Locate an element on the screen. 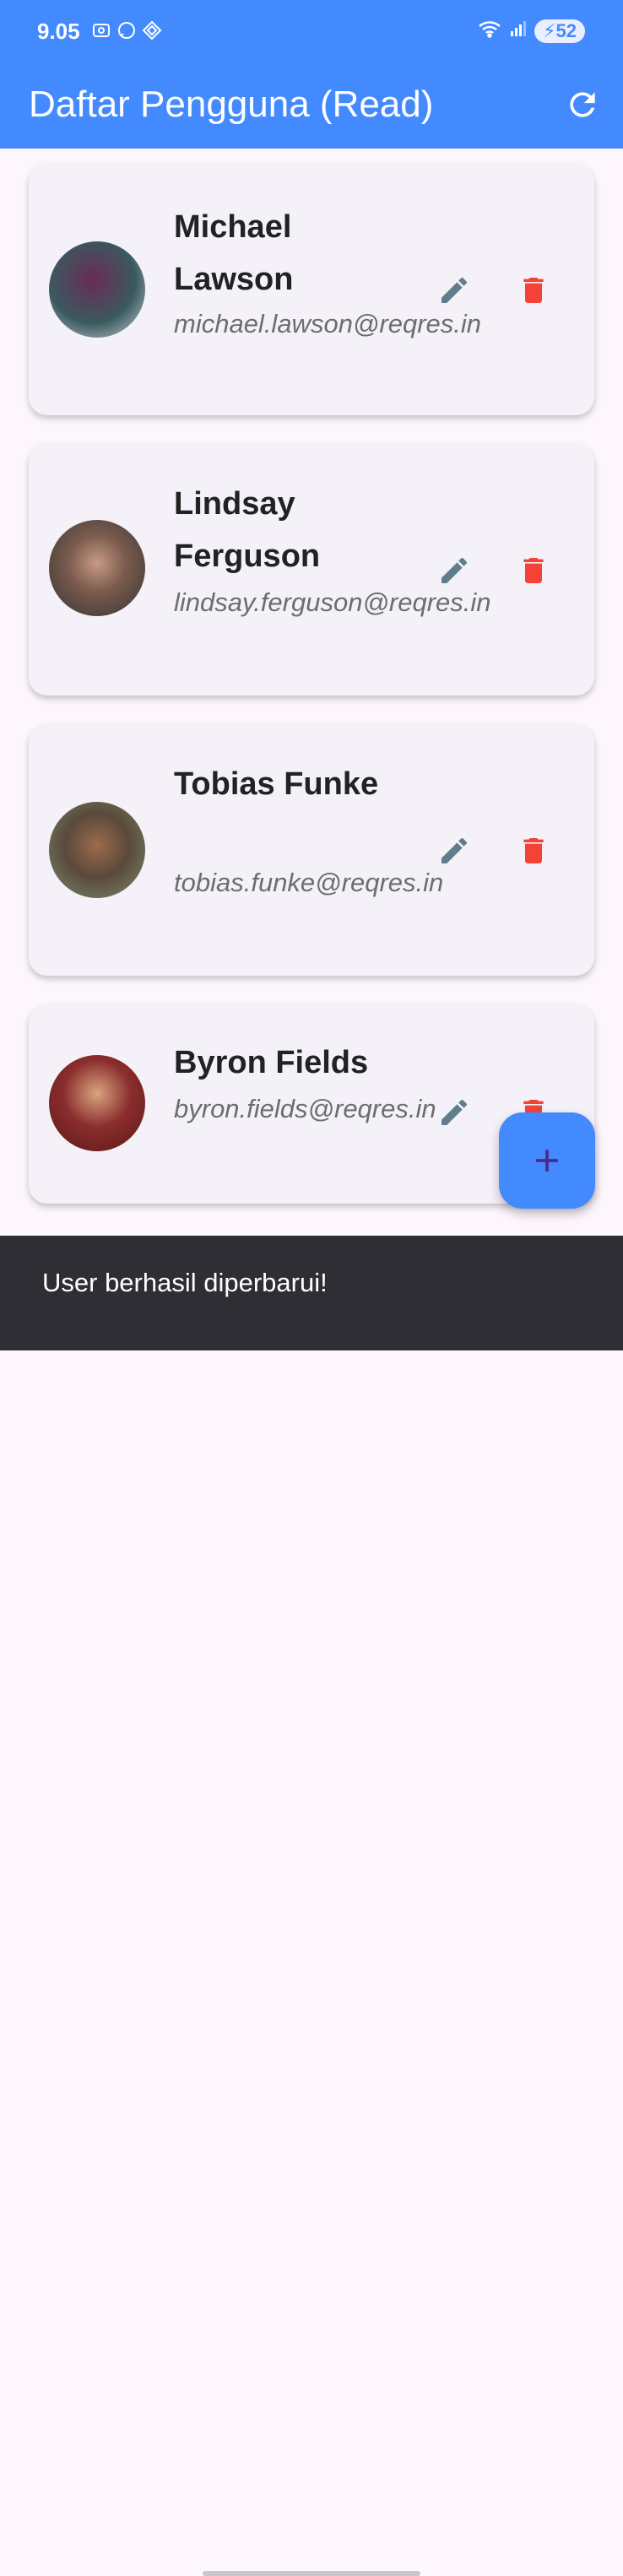 This screenshot has width=623, height=2576. status-time: 9.05 is located at coordinates (58, 31).